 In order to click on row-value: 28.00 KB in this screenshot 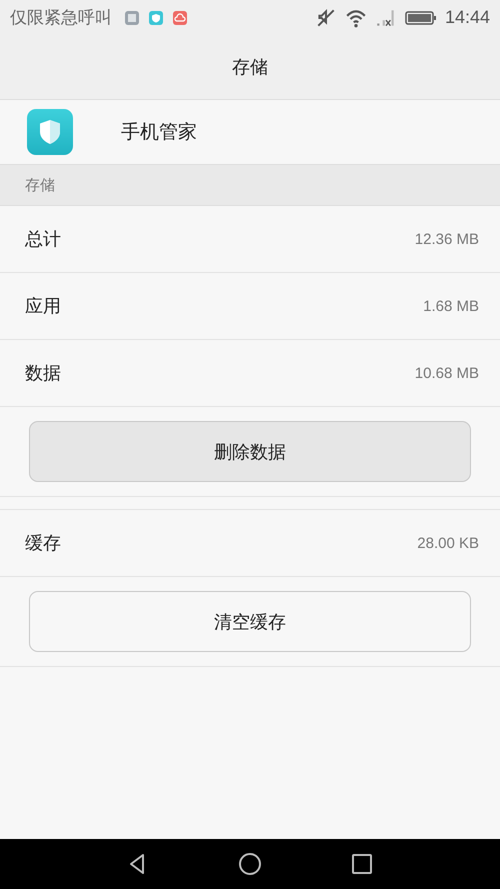, I will do `click(448, 543)`.